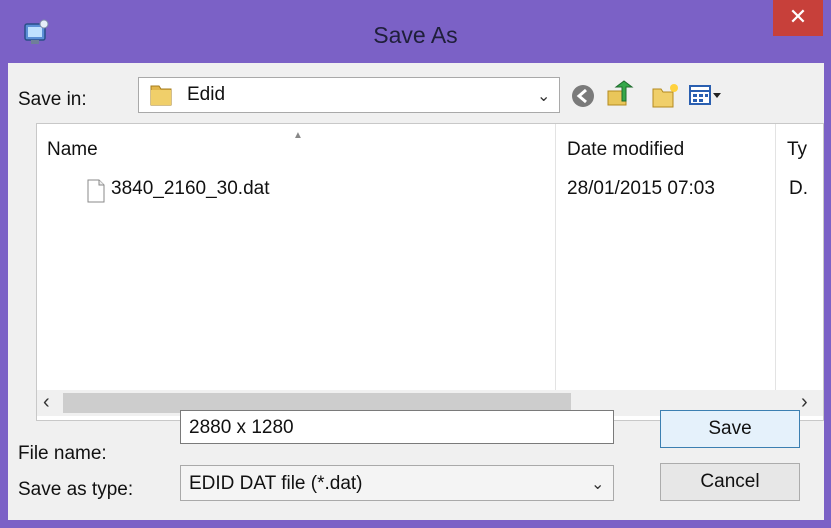 This screenshot has height=528, width=831. What do you see at coordinates (706, 96) in the screenshot?
I see `view-menu-icon` at bounding box center [706, 96].